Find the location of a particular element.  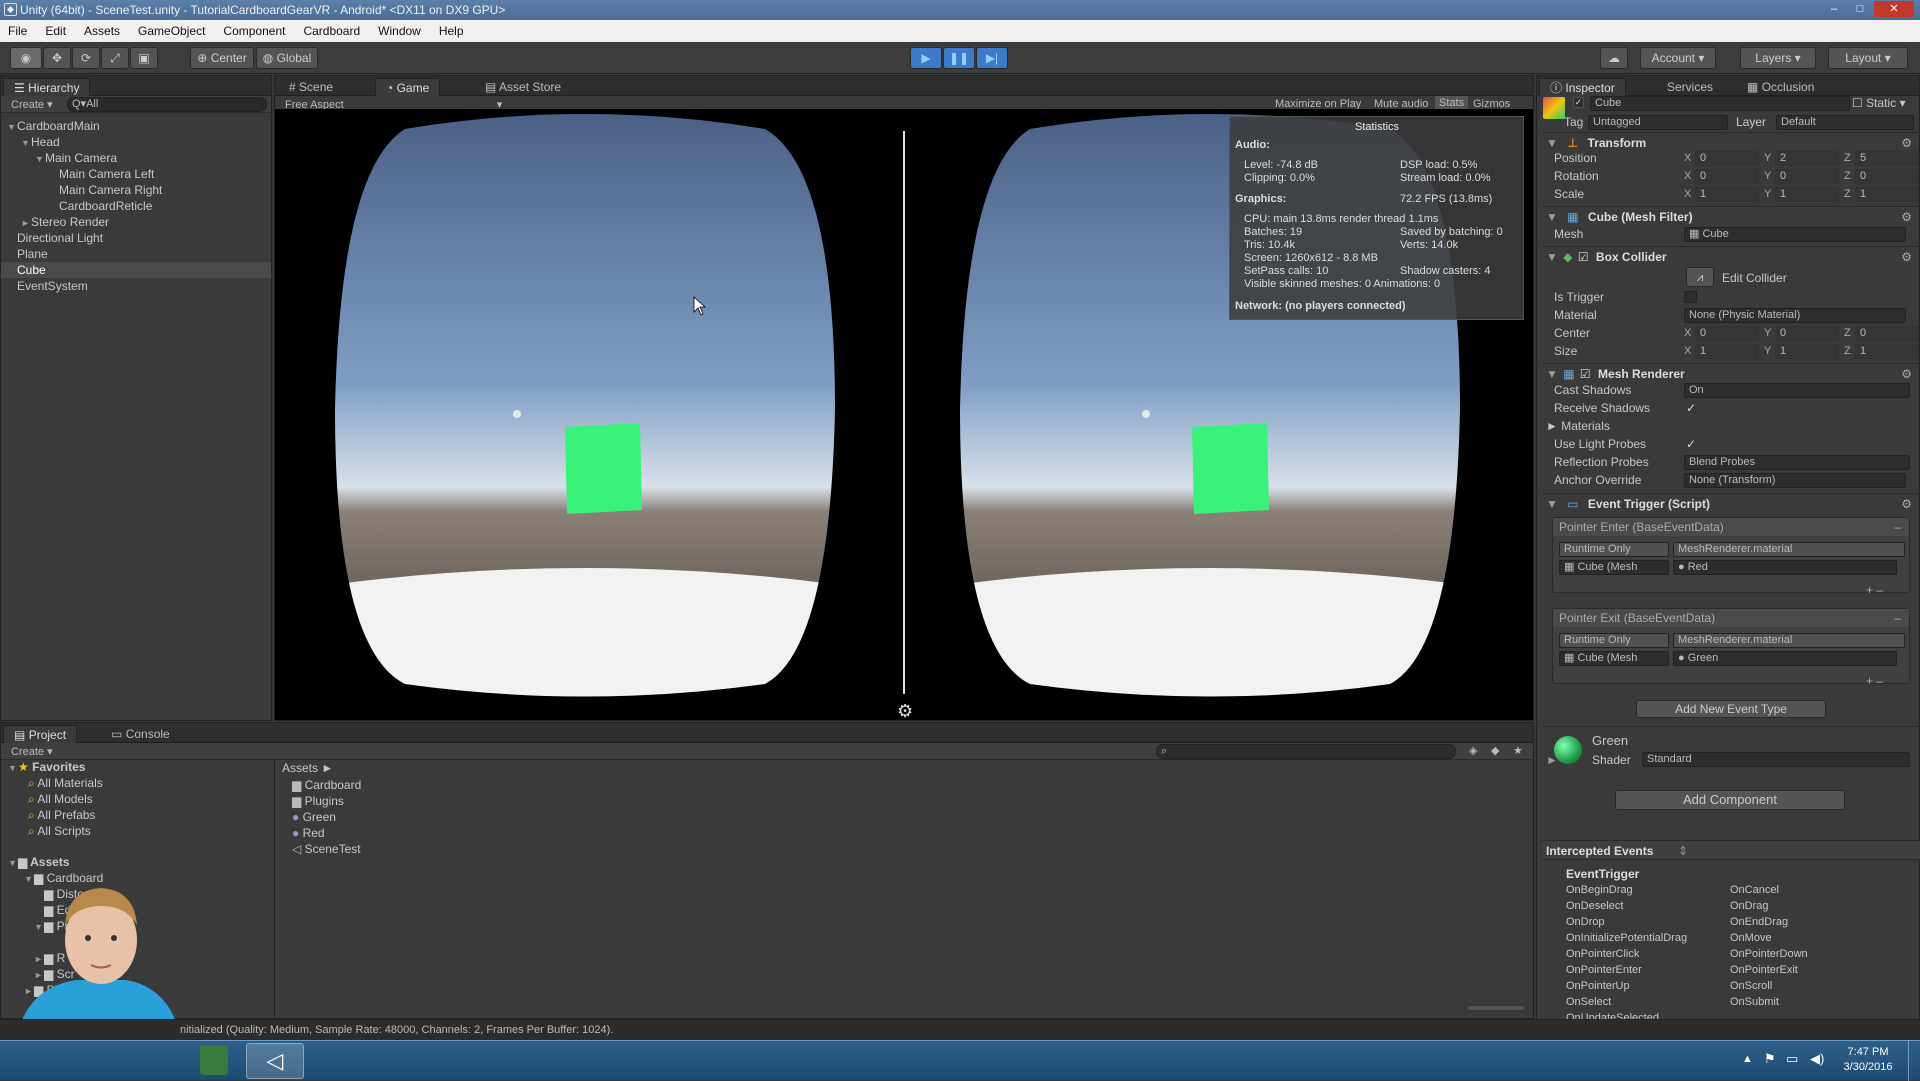

tab-asset-store: ▤ Asset Store is located at coordinates (523, 87).